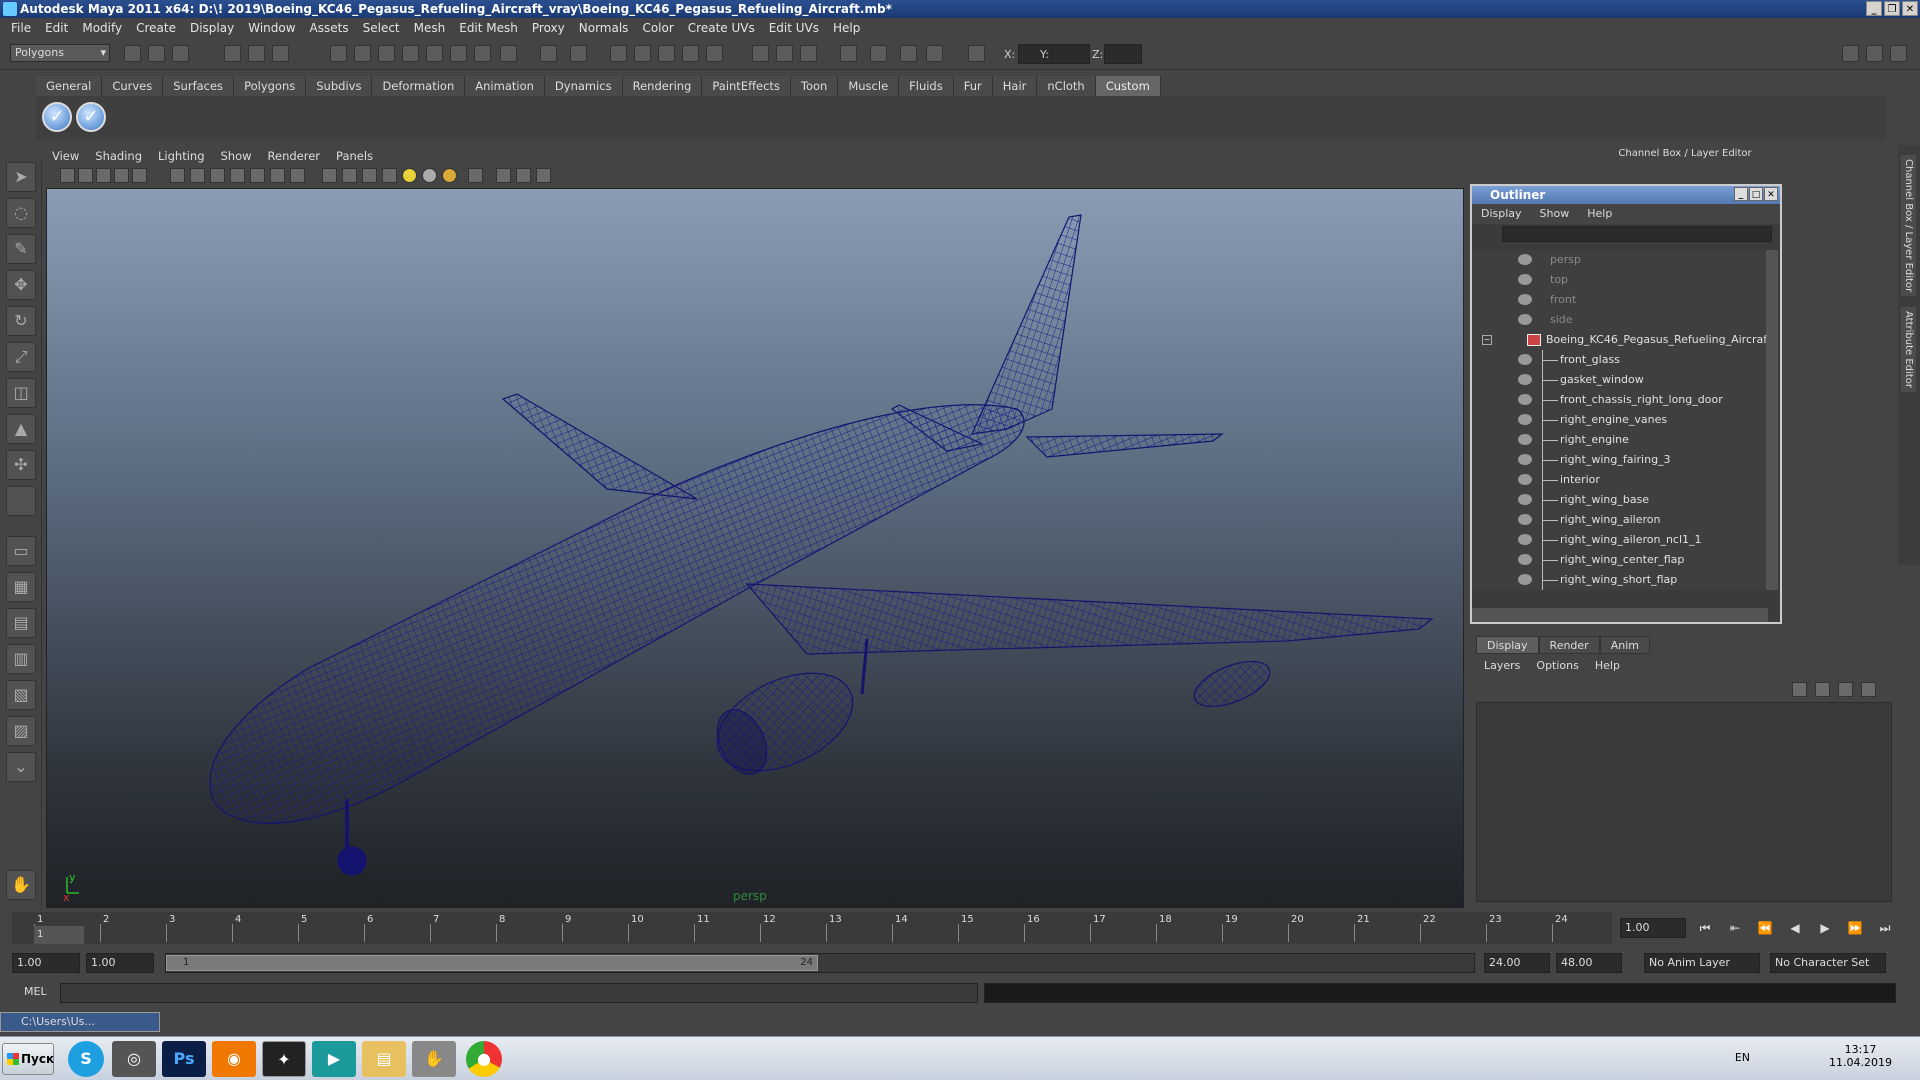 This screenshot has width=1920, height=1080. What do you see at coordinates (270, 86) in the screenshot?
I see `shelf-tab-polygons: Polygons` at bounding box center [270, 86].